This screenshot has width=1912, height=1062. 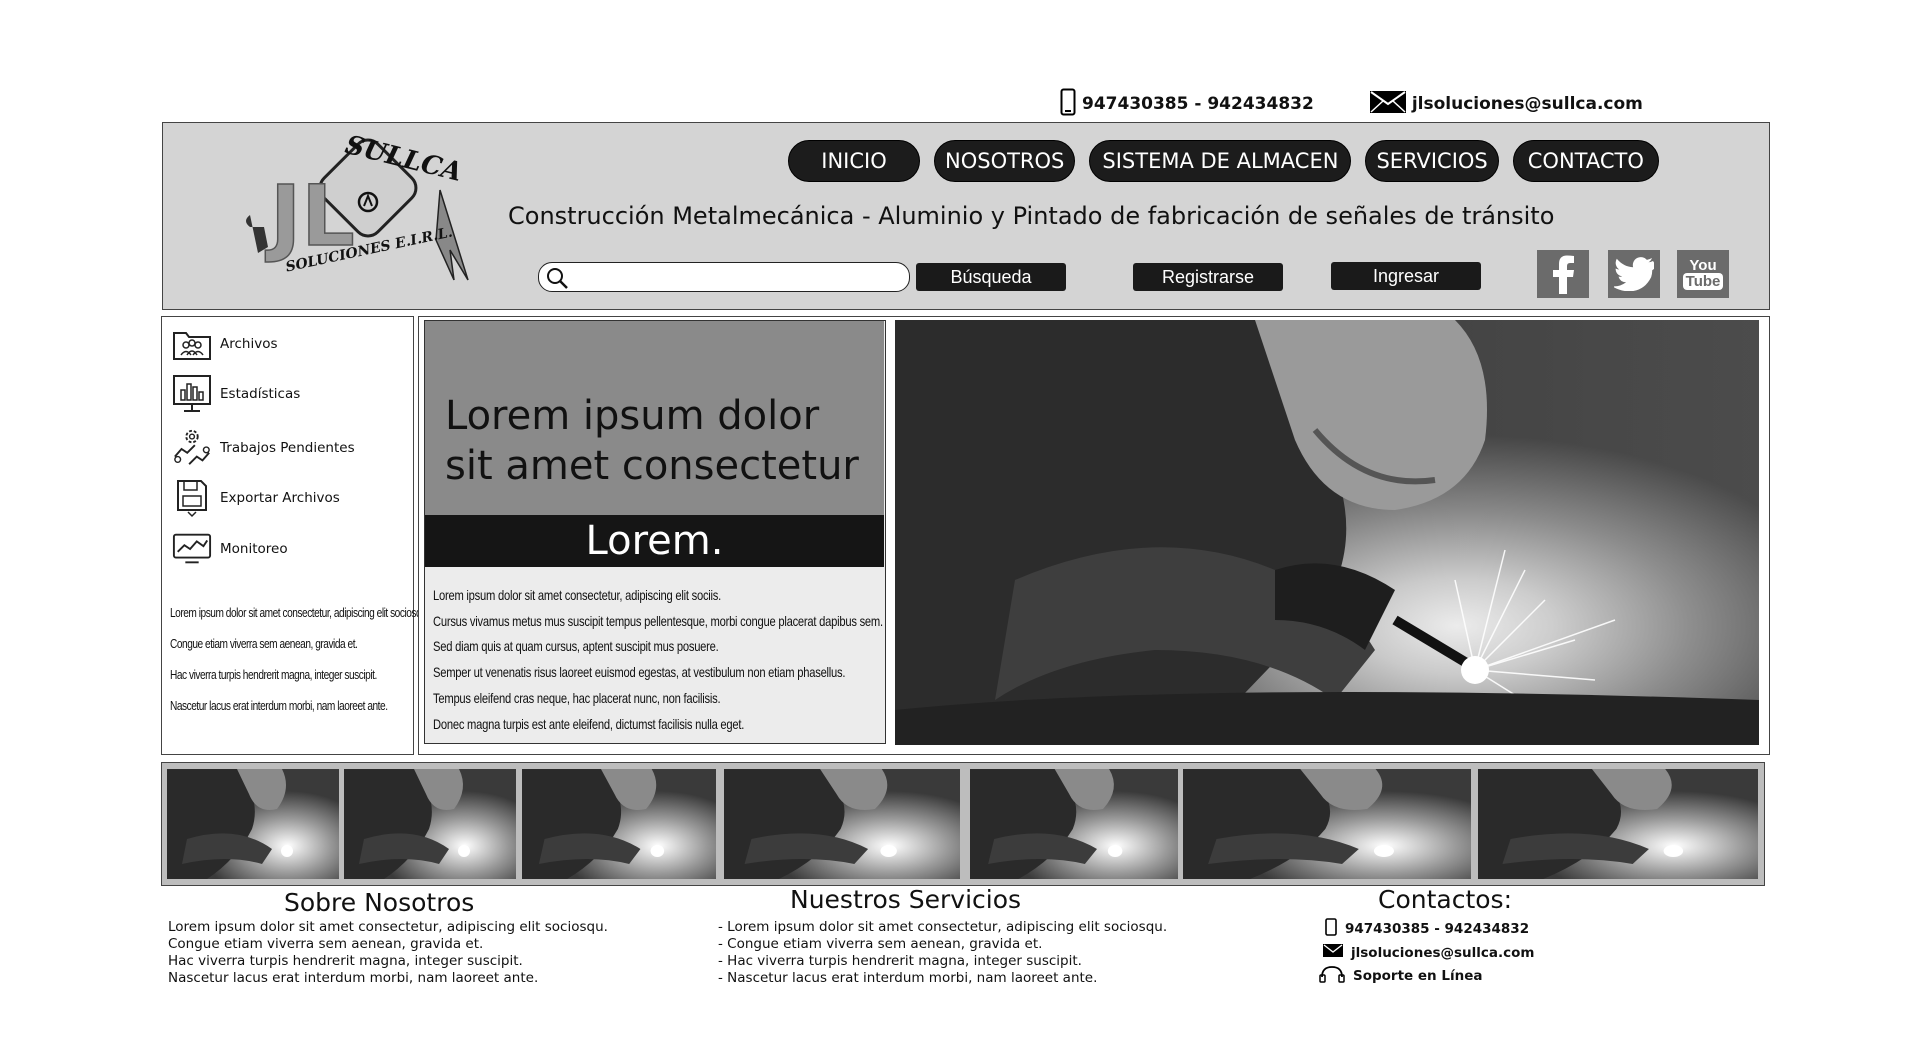 What do you see at coordinates (735, 278) in the screenshot?
I see `search-input` at bounding box center [735, 278].